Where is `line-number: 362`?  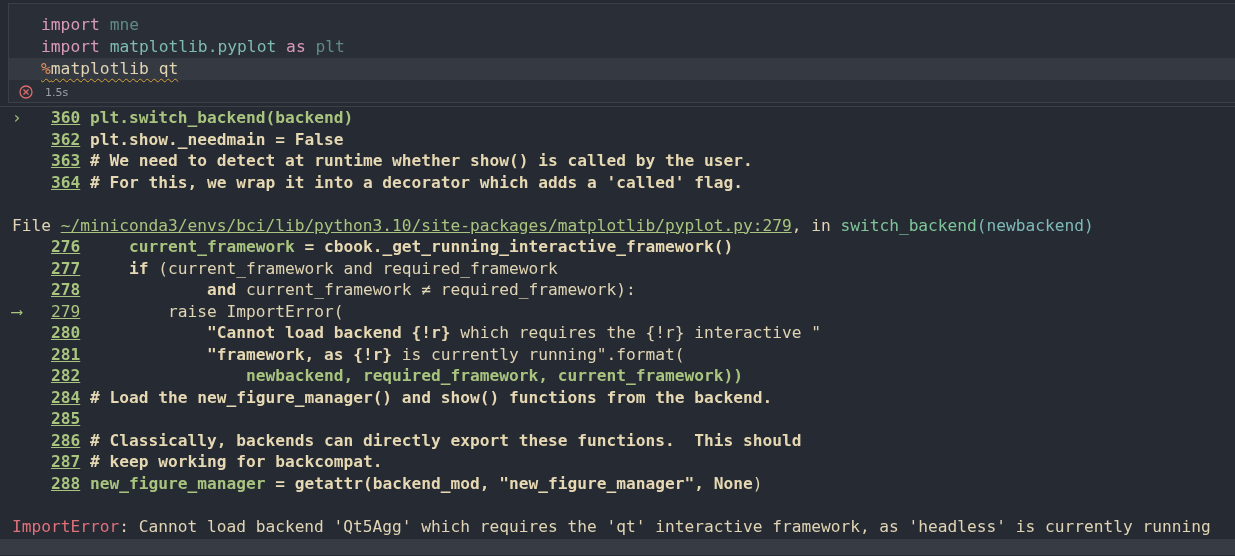 line-number: 362 is located at coordinates (66, 139).